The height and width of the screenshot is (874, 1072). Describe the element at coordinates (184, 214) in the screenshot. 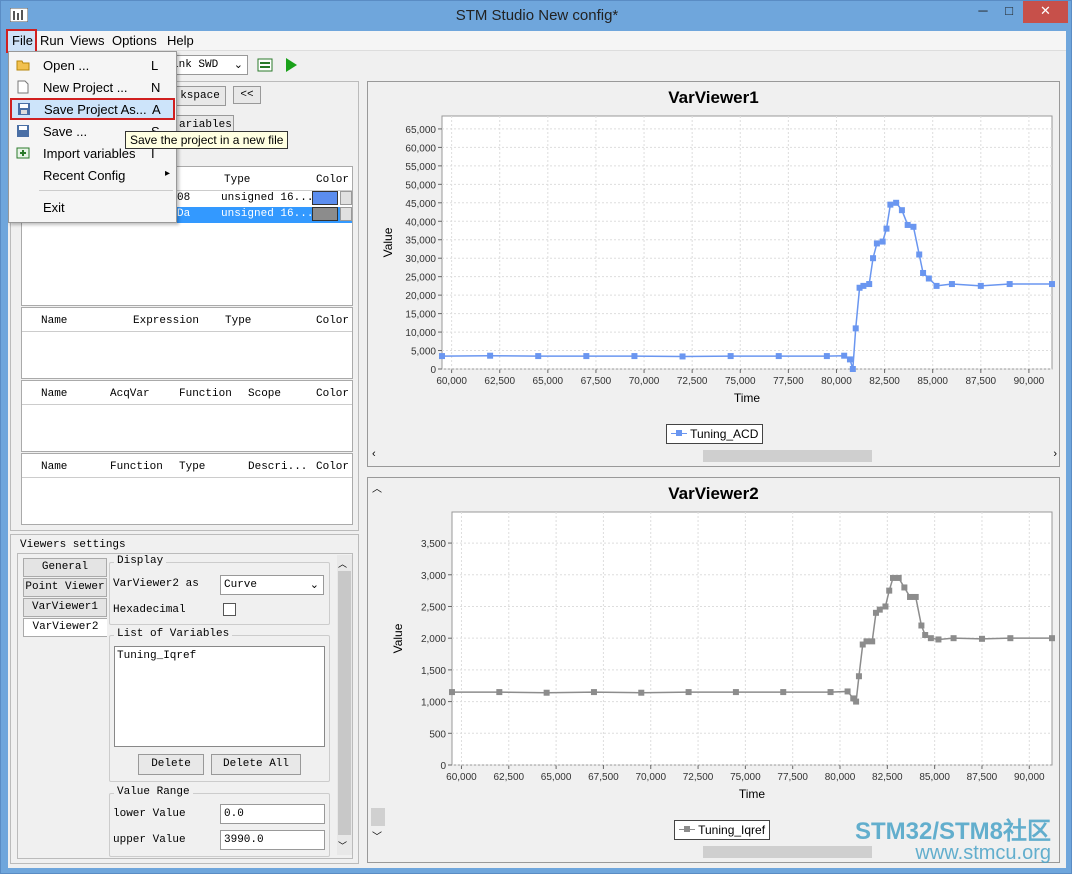

I see `row-name: Da` at that location.